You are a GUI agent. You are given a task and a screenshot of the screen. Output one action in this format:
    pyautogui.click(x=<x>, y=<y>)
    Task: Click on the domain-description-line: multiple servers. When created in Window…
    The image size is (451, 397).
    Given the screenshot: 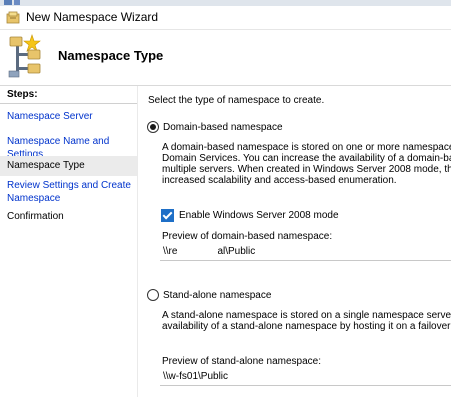 What is the action you would take?
    pyautogui.click(x=306, y=169)
    